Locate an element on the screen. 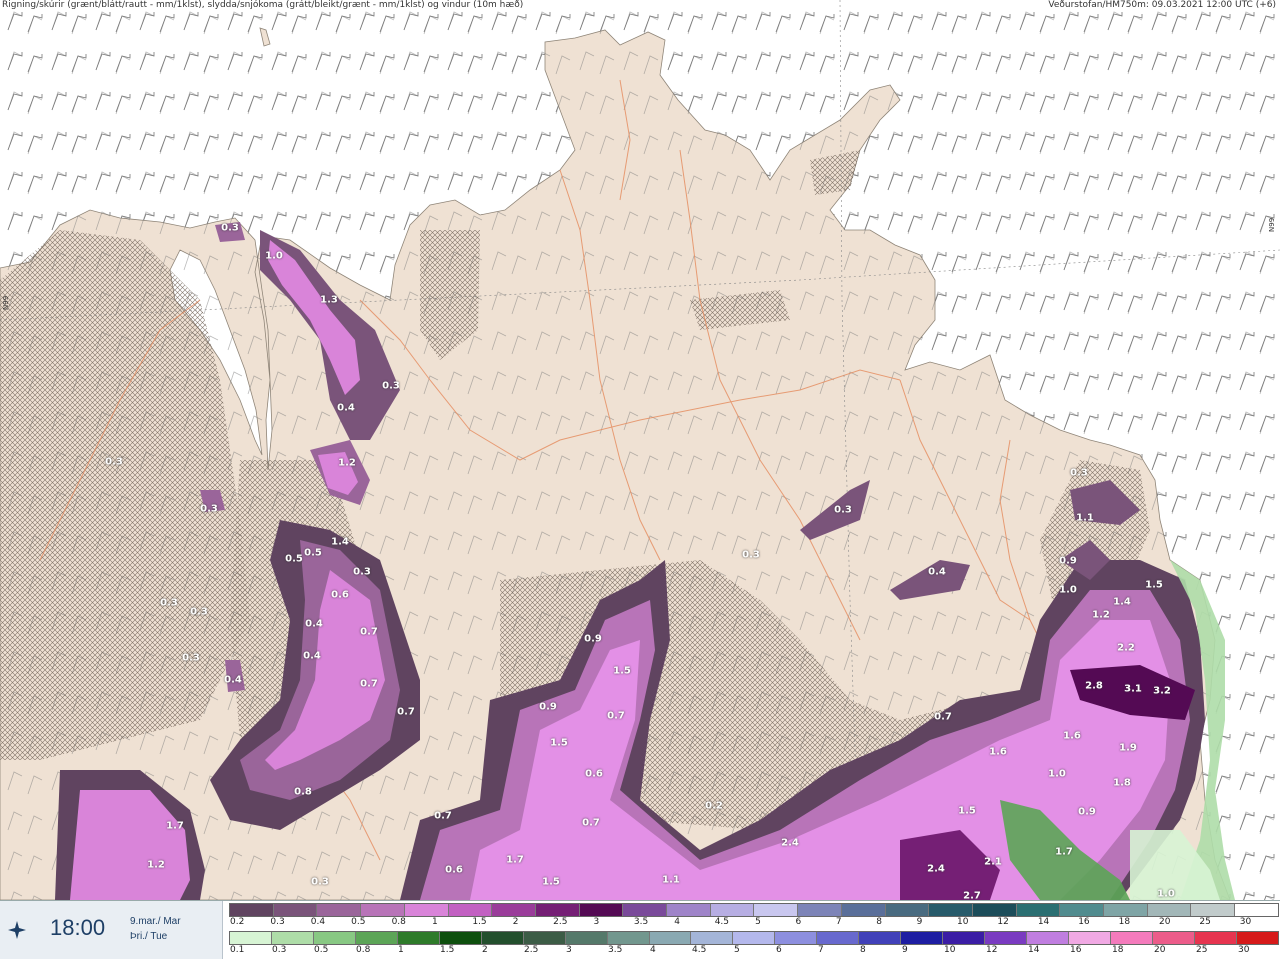  rain-tick-label: 2.5 is located at coordinates (531, 950).